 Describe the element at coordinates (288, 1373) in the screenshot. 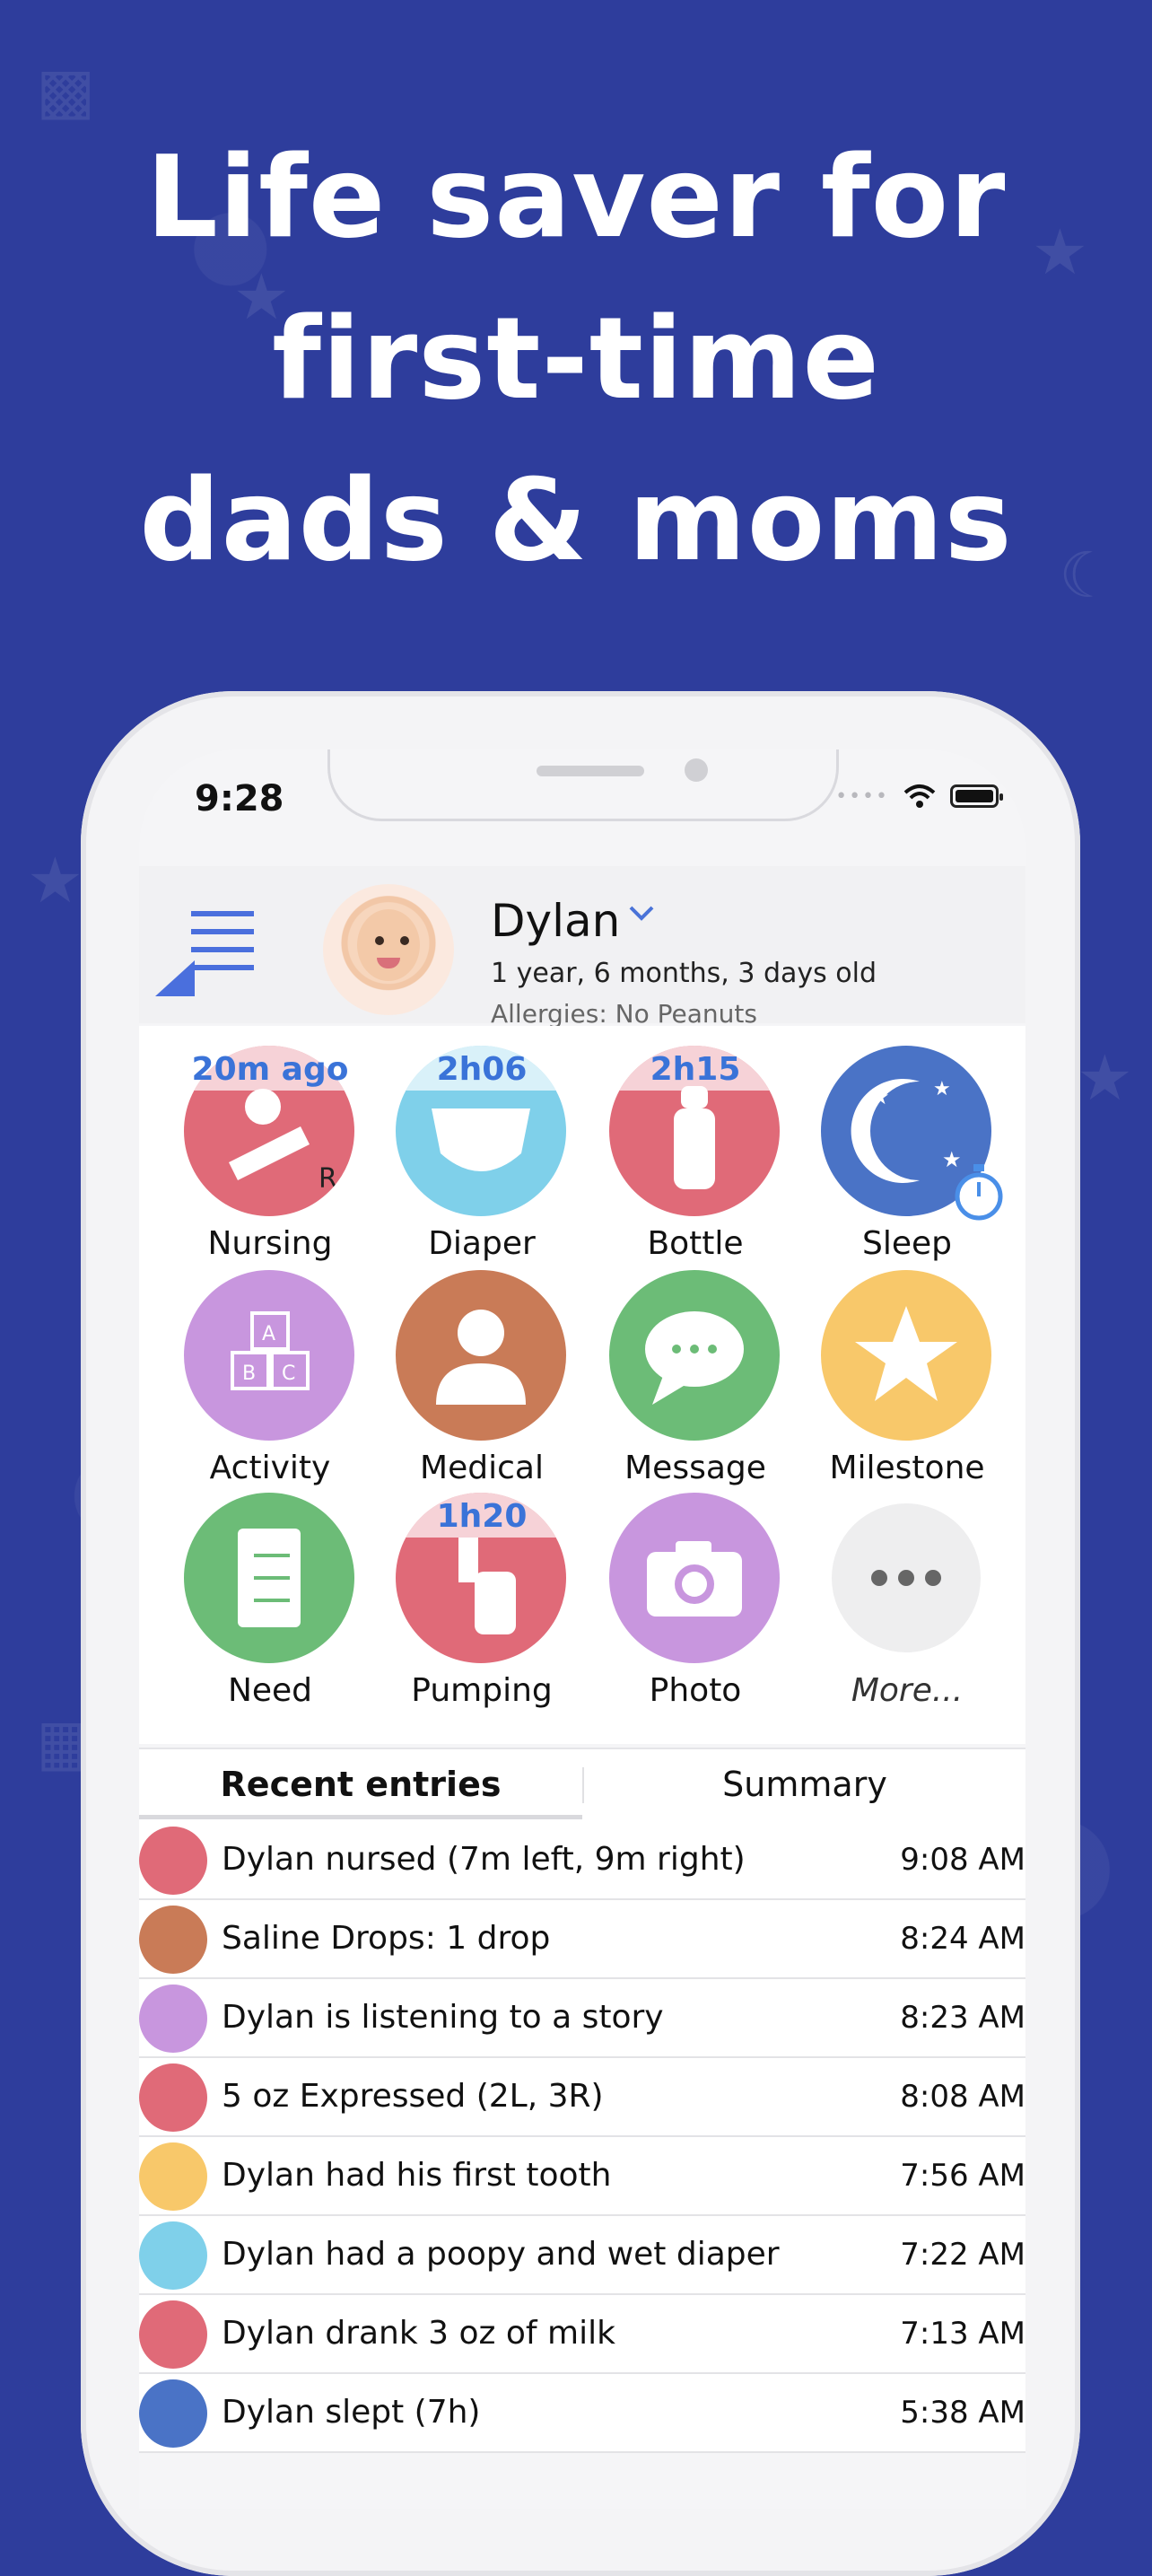

I see `svg-text: C` at that location.